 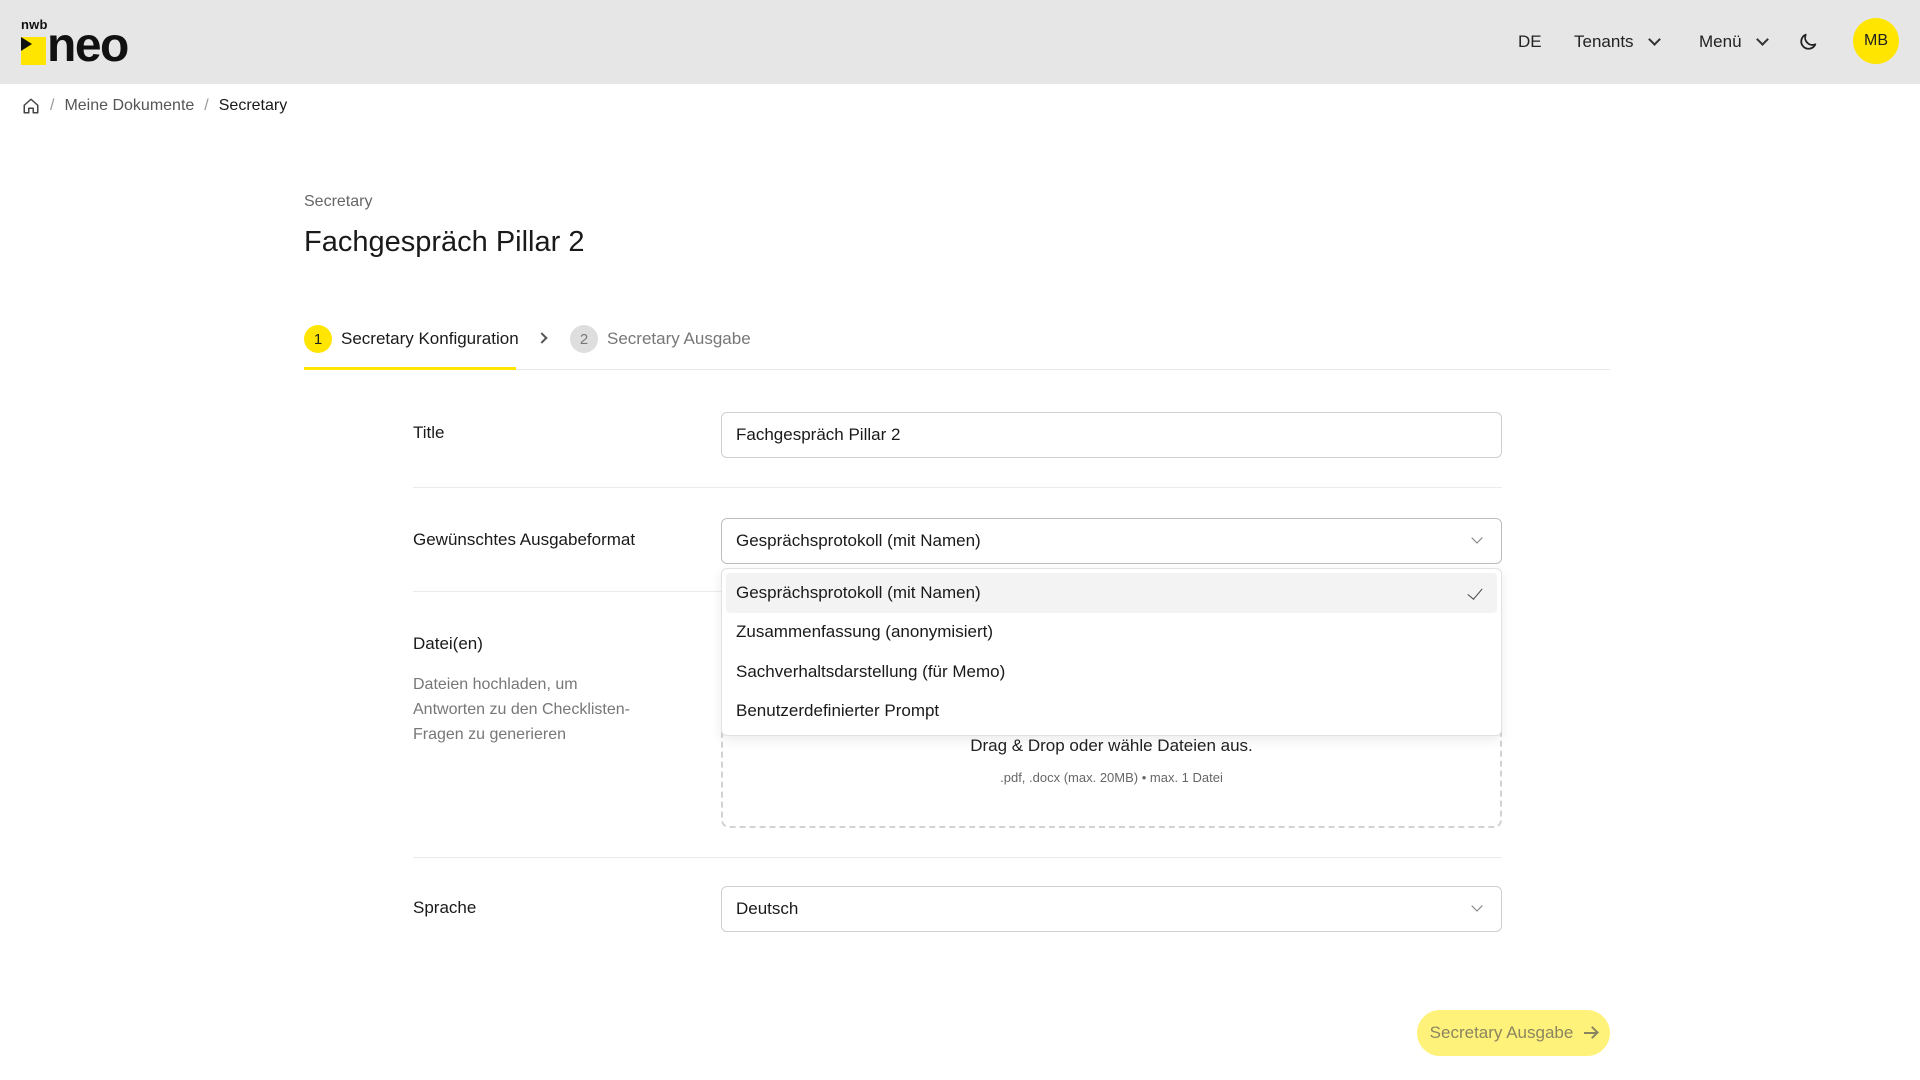 I want to click on page-eyebrow: Secretary, so click(x=338, y=201).